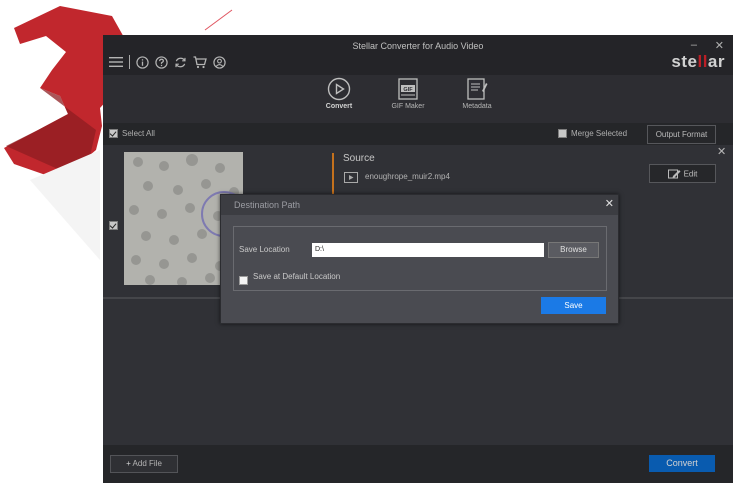 The height and width of the screenshot is (483, 733). I want to click on dialog-title: Destination Path, so click(267, 205).